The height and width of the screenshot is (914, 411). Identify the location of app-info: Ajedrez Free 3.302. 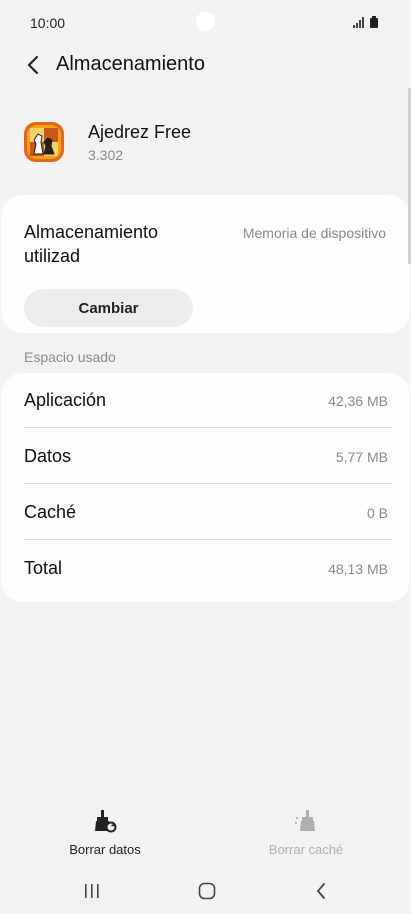
(205, 146).